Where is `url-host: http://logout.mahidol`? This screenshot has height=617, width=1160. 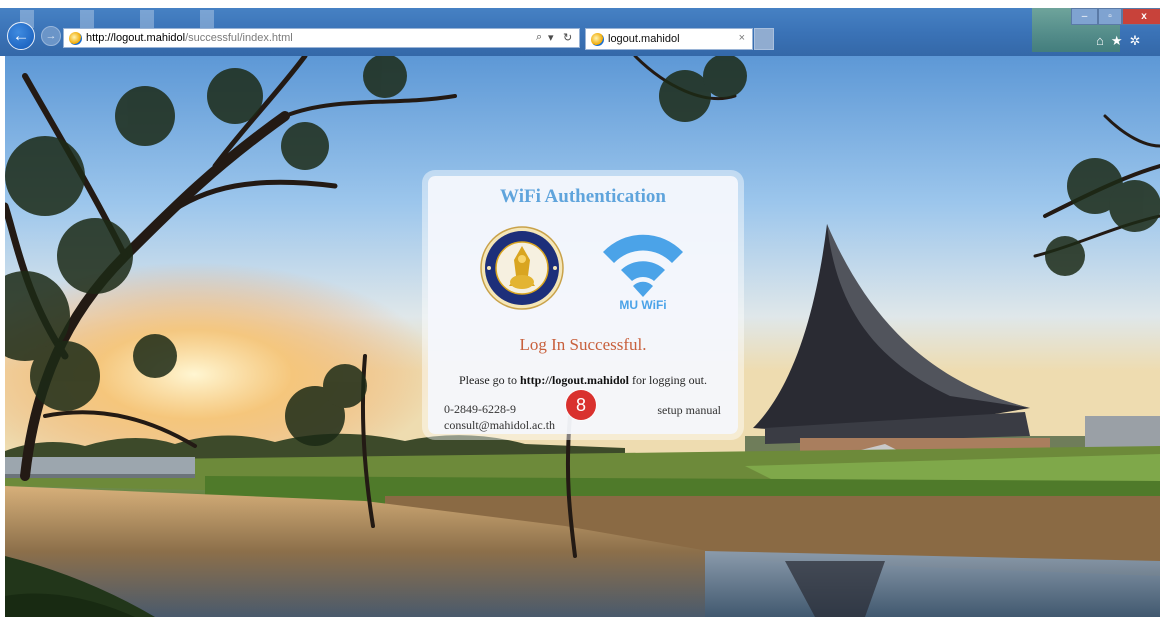 url-host: http://logout.mahidol is located at coordinates (136, 38).